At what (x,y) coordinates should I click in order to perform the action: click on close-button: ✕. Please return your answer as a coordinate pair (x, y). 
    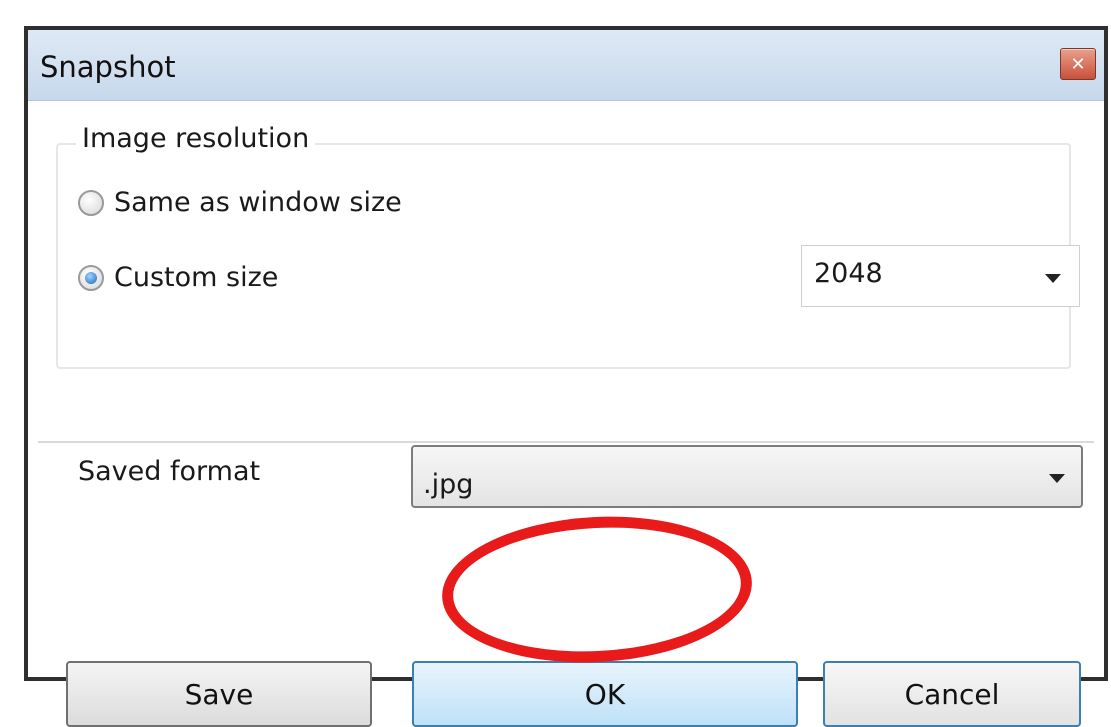
    Looking at the image, I should click on (1078, 64).